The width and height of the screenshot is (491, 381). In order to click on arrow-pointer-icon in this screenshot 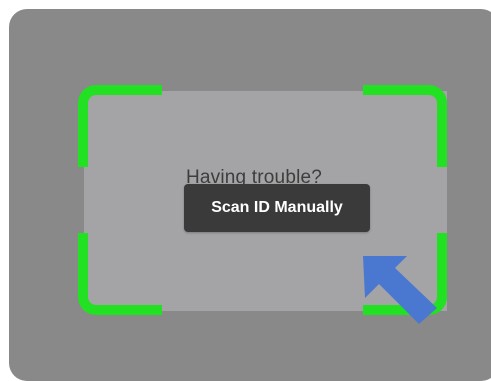, I will do `click(400, 290)`.